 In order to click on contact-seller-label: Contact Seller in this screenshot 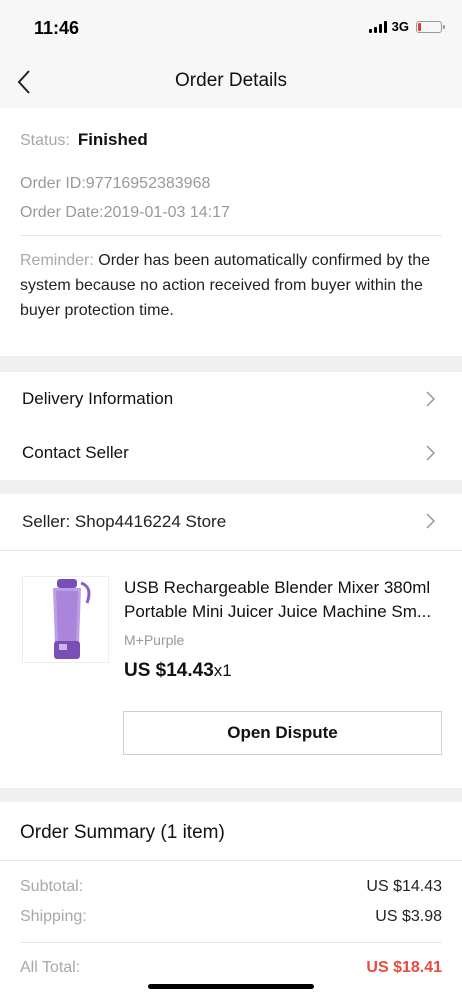, I will do `click(75, 452)`.